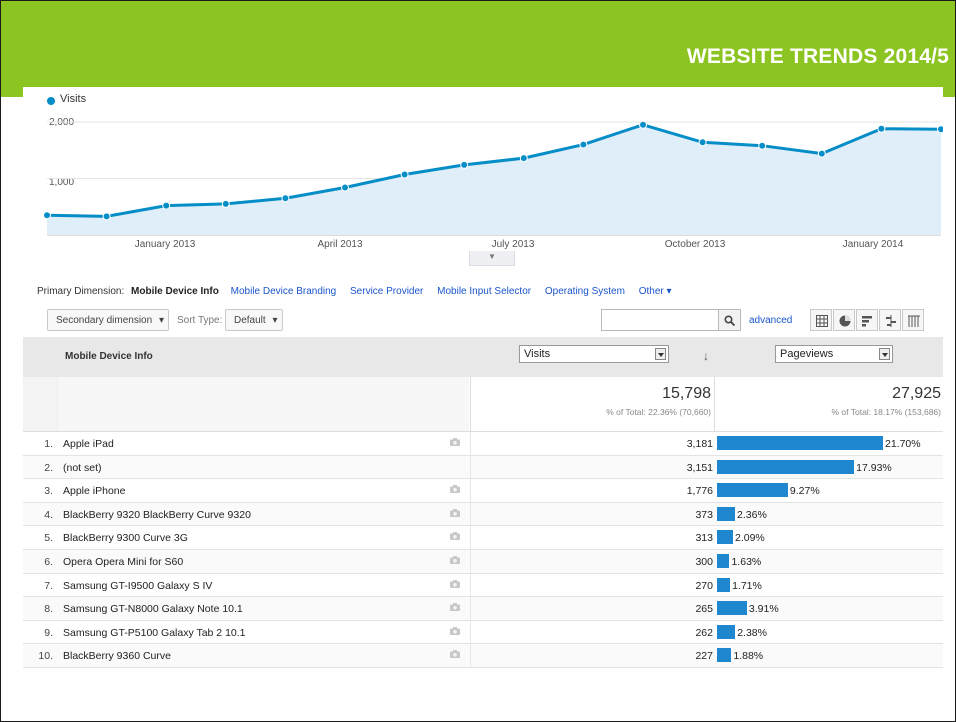 The width and height of the screenshot is (956, 722). Describe the element at coordinates (483, 656) in the screenshot. I see `table-row: 10. BlackBerry 9360 Curve 227 1.88%` at that location.